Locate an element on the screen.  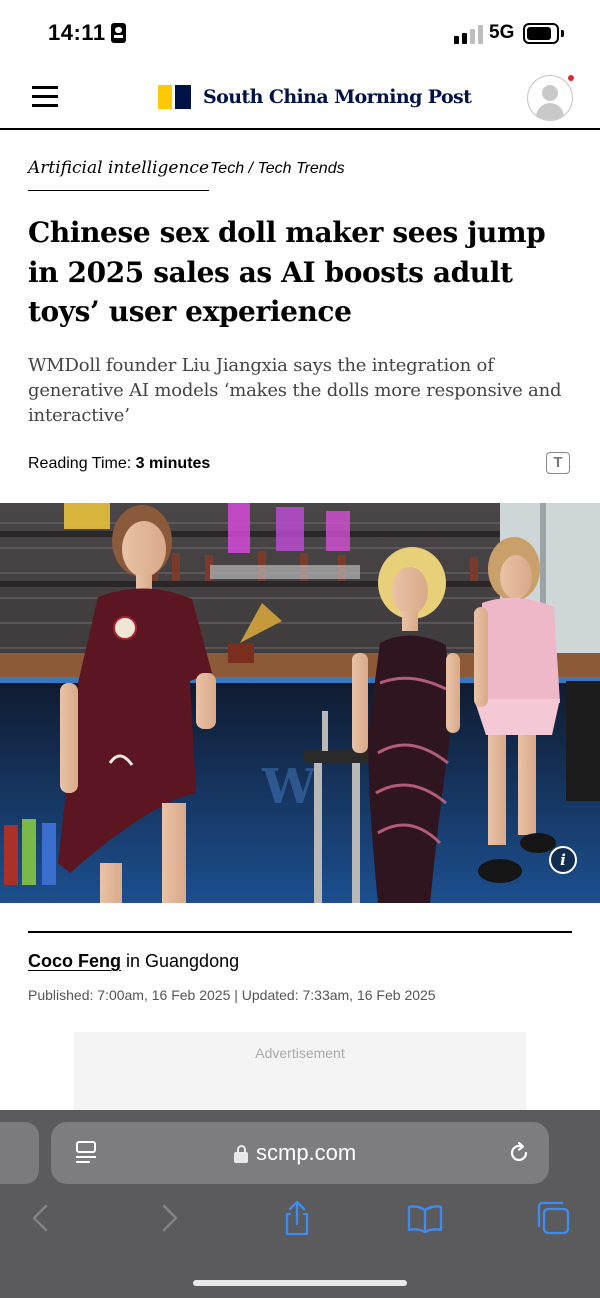
forward-arrow-icon is located at coordinates (170, 1218).